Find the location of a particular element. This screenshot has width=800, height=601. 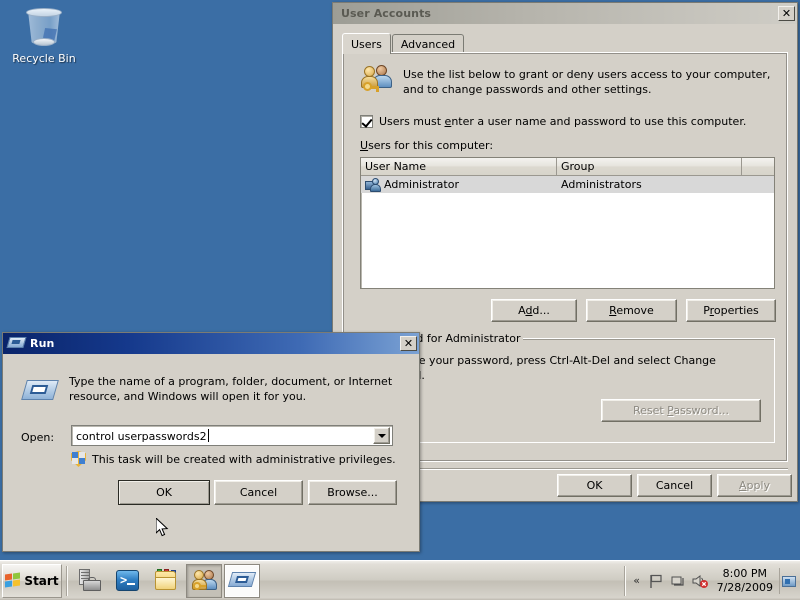

run-ok-button: OK is located at coordinates (164, 492).